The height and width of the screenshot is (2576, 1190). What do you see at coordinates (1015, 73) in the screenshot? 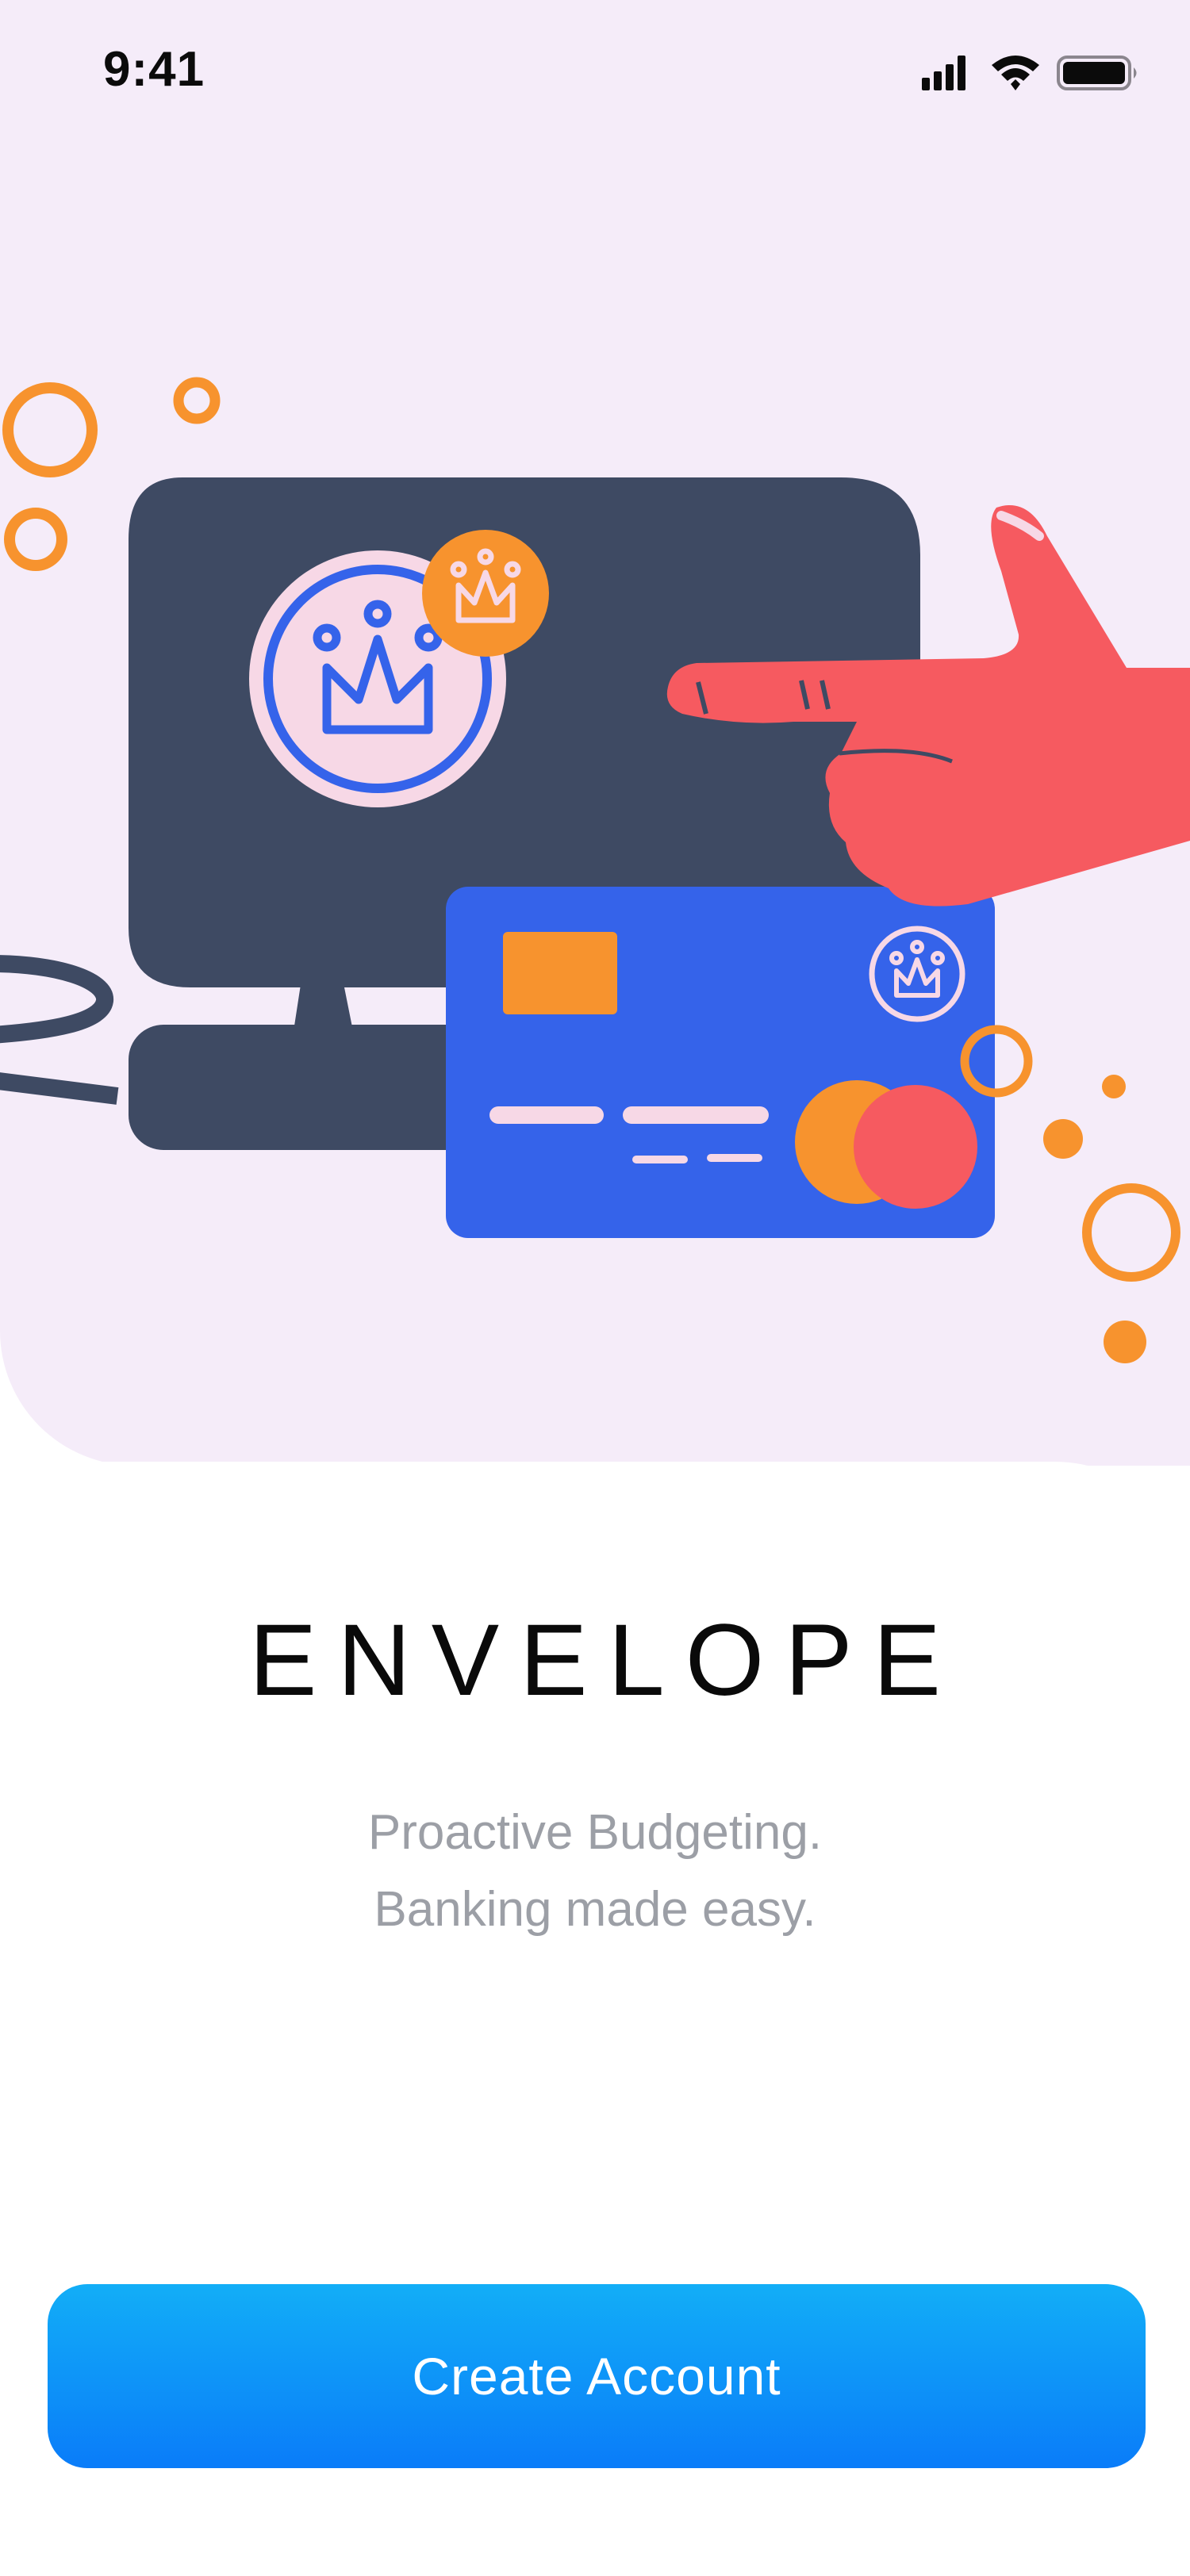
I see `wifi-icon` at bounding box center [1015, 73].